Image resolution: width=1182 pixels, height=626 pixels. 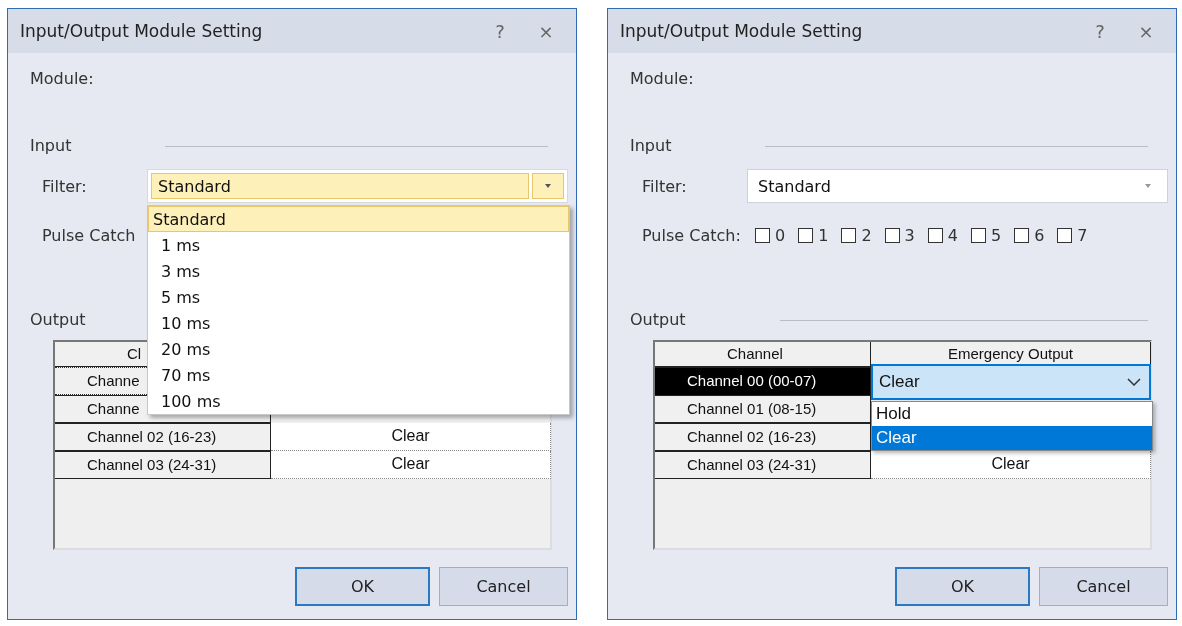 I want to click on checkbox-label: 5, so click(x=996, y=235).